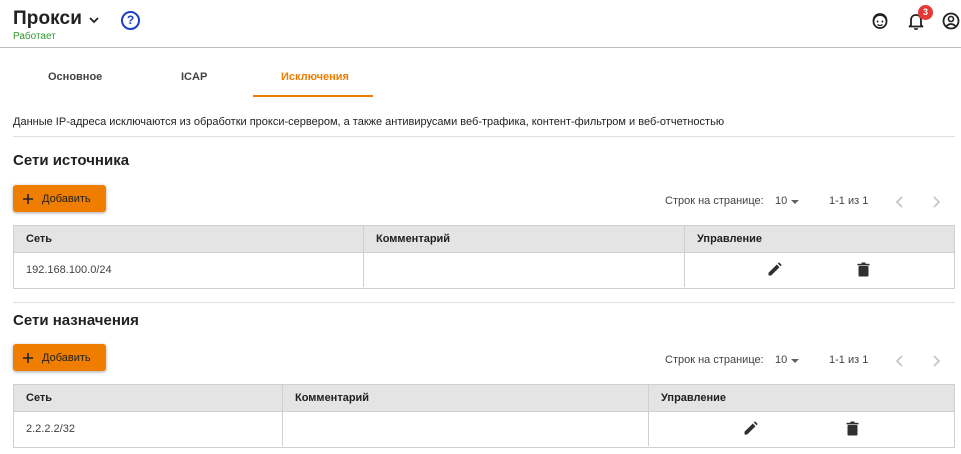 This screenshot has width=961, height=454. I want to click on status-text: Работает, so click(34, 36).